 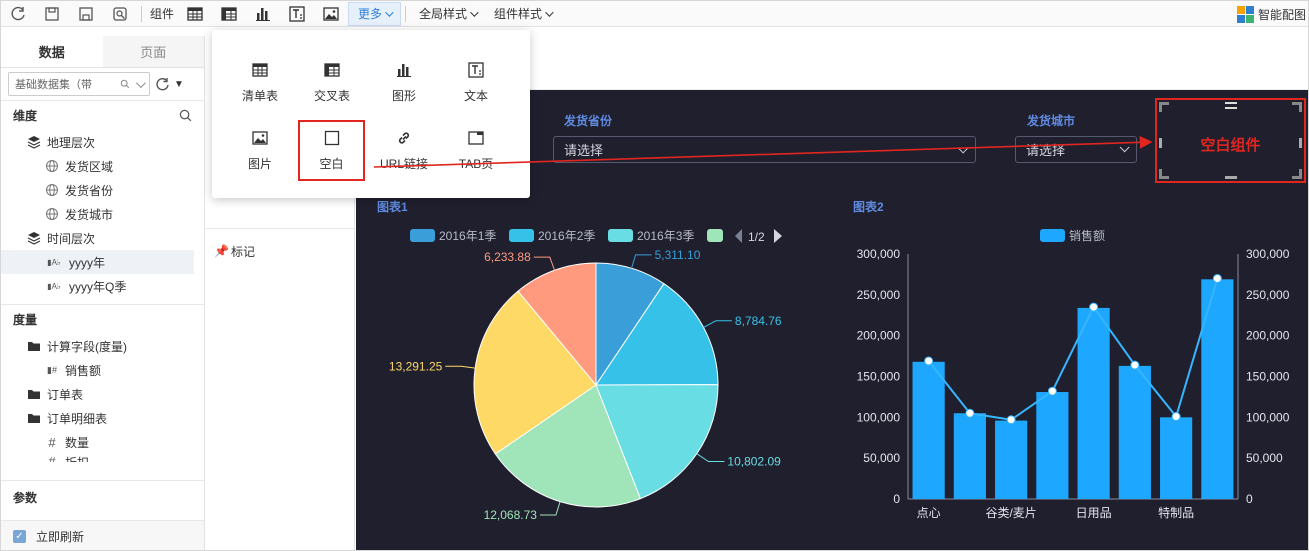 What do you see at coordinates (404, 82) in the screenshot?
I see `menu-item-chart: 图形` at bounding box center [404, 82].